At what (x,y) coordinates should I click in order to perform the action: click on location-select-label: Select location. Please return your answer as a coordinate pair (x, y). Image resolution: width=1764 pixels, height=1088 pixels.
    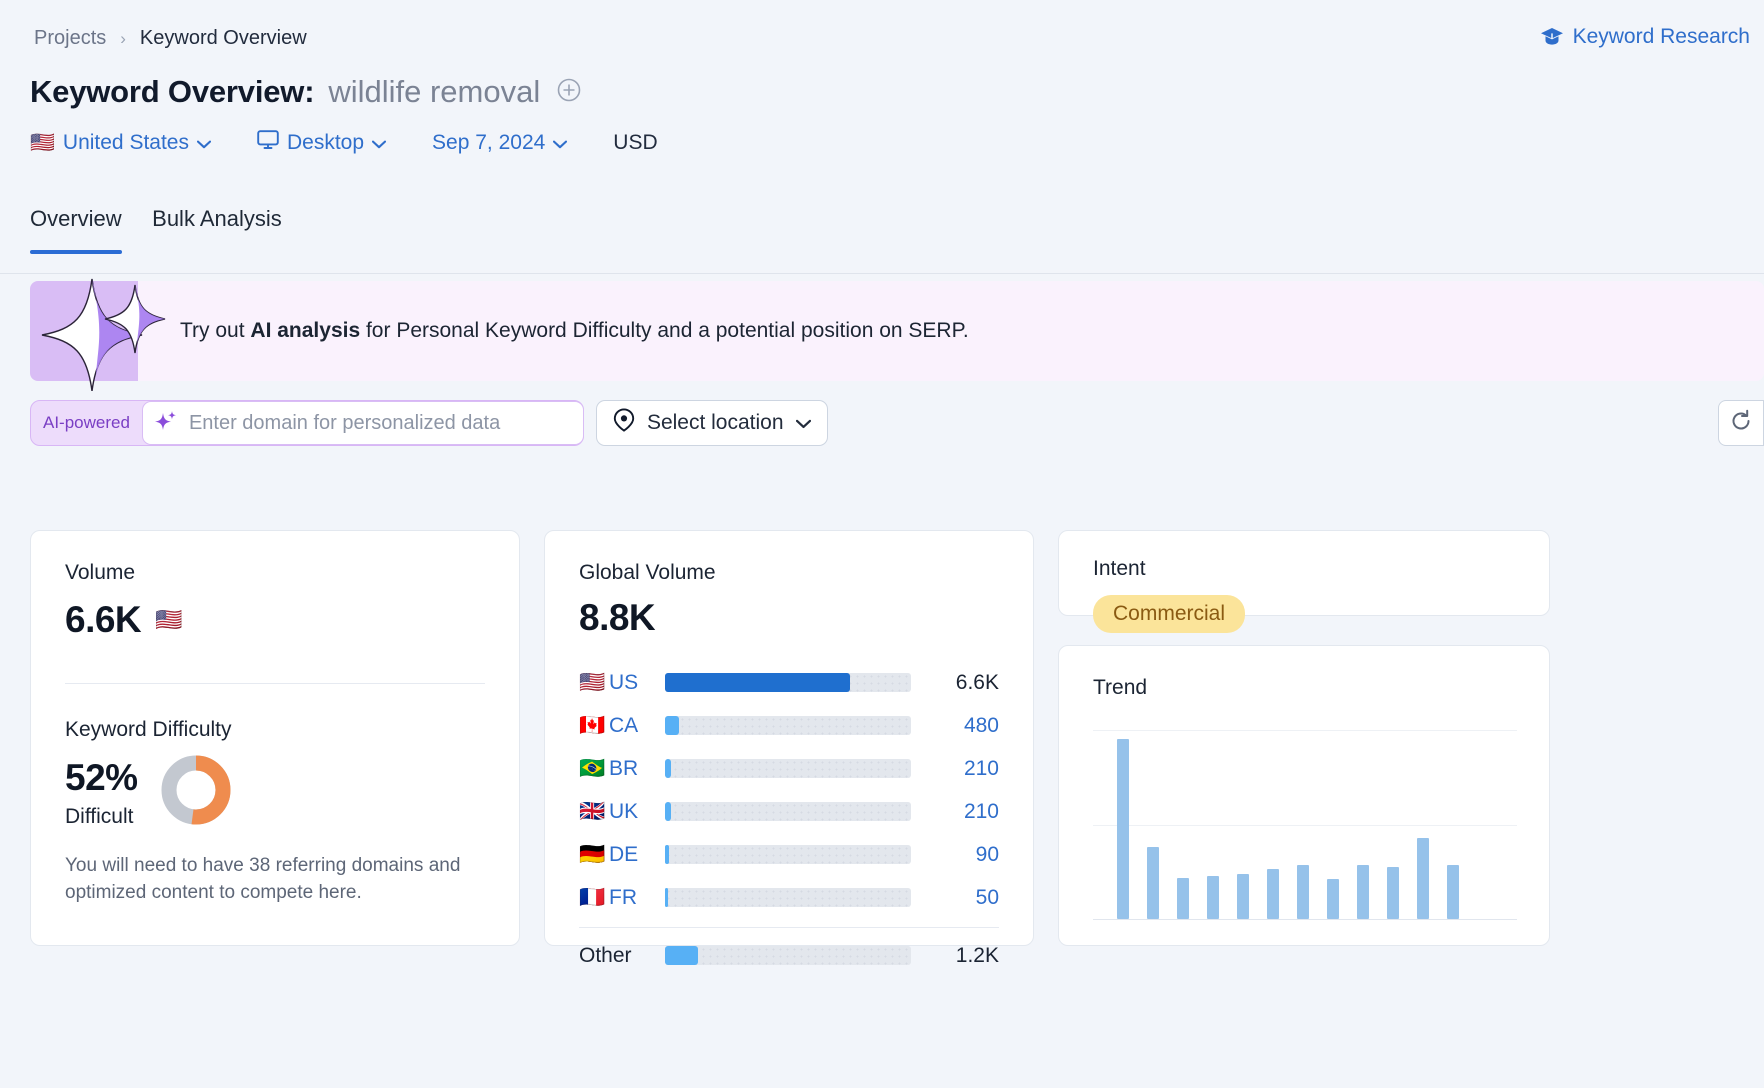
    Looking at the image, I should click on (715, 422).